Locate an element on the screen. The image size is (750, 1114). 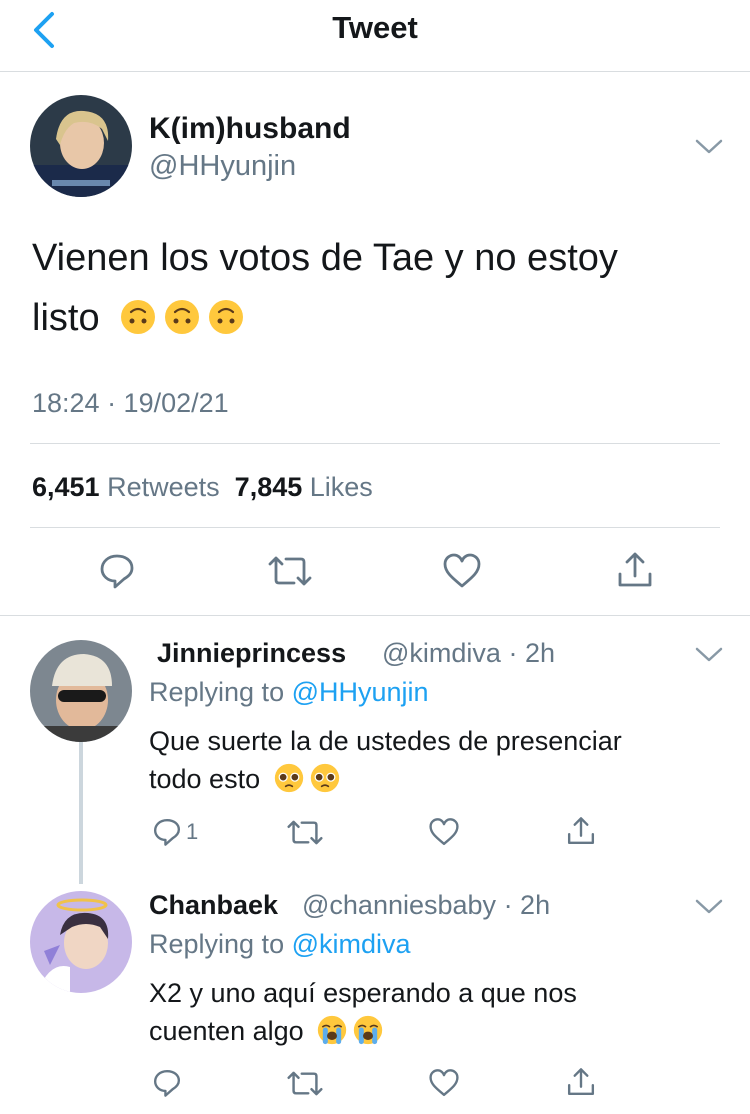
tweet-text-line-1: Vienen los votos de Tae y no estoy is located at coordinates (325, 258).